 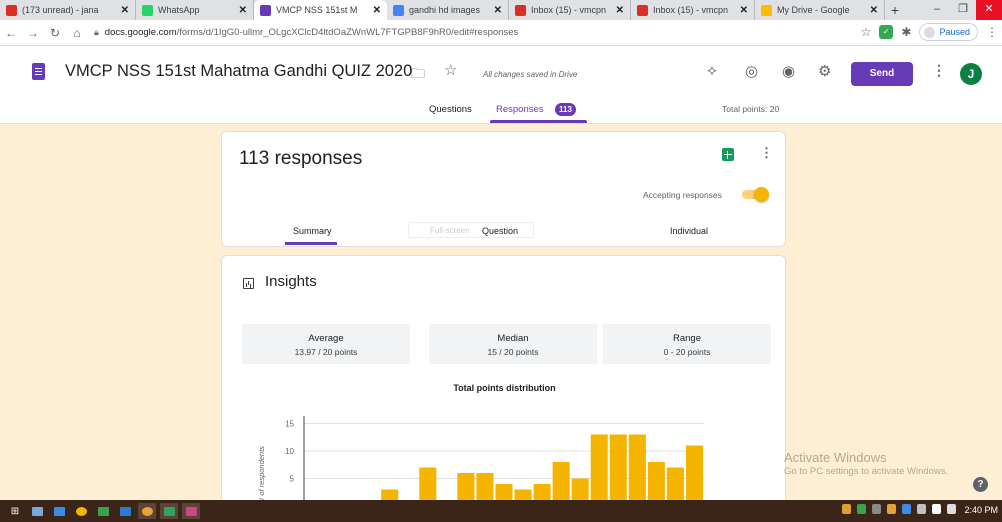 What do you see at coordinates (248, 283) in the screenshot?
I see `insights-chart-icon` at bounding box center [248, 283].